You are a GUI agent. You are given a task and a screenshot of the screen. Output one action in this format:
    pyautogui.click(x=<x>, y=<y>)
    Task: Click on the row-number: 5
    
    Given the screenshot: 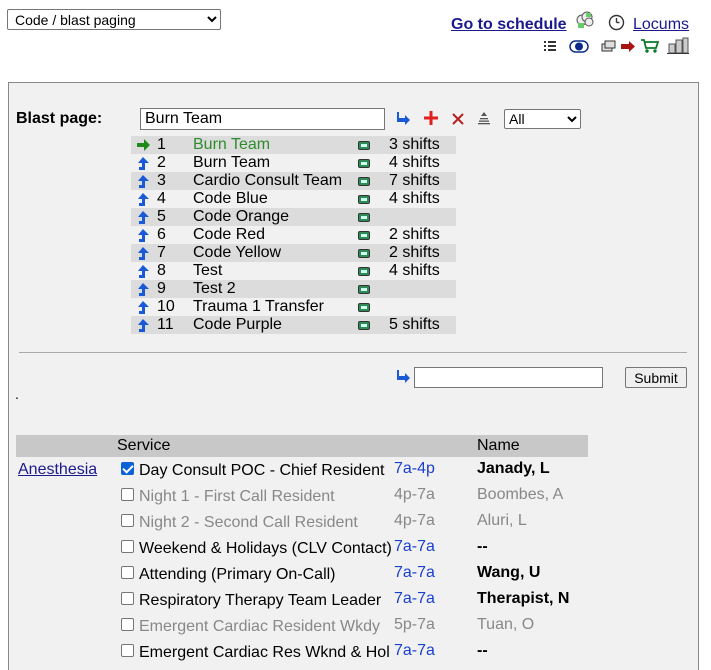 What is the action you would take?
    pyautogui.click(x=161, y=216)
    